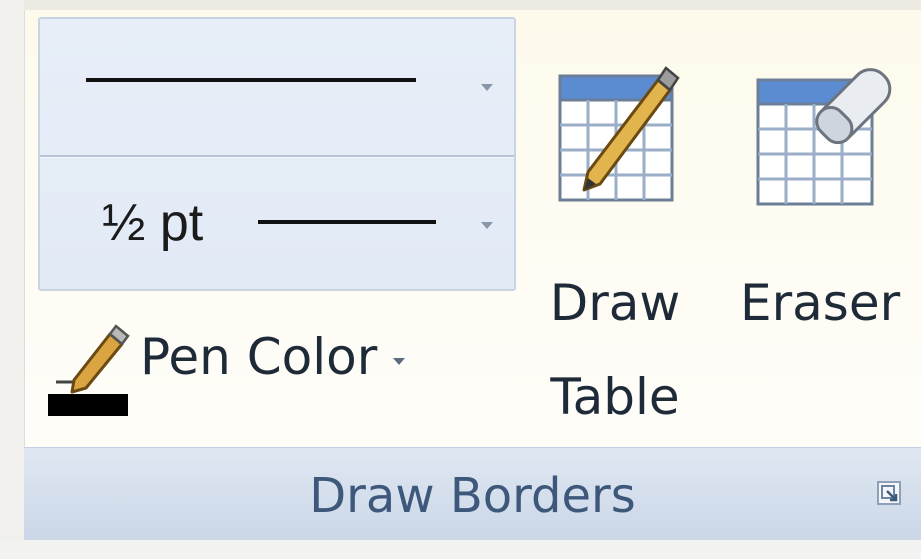 This screenshot has width=921, height=559. What do you see at coordinates (487, 87) in the screenshot?
I see `line-style-arrow-icon` at bounding box center [487, 87].